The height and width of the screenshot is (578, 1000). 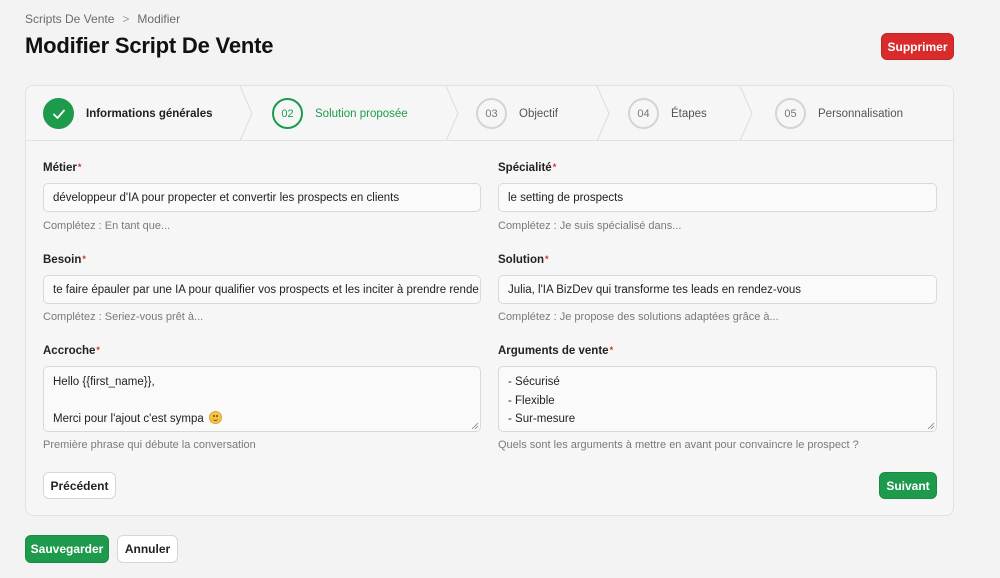 I want to click on check-icon, so click(x=58, y=113).